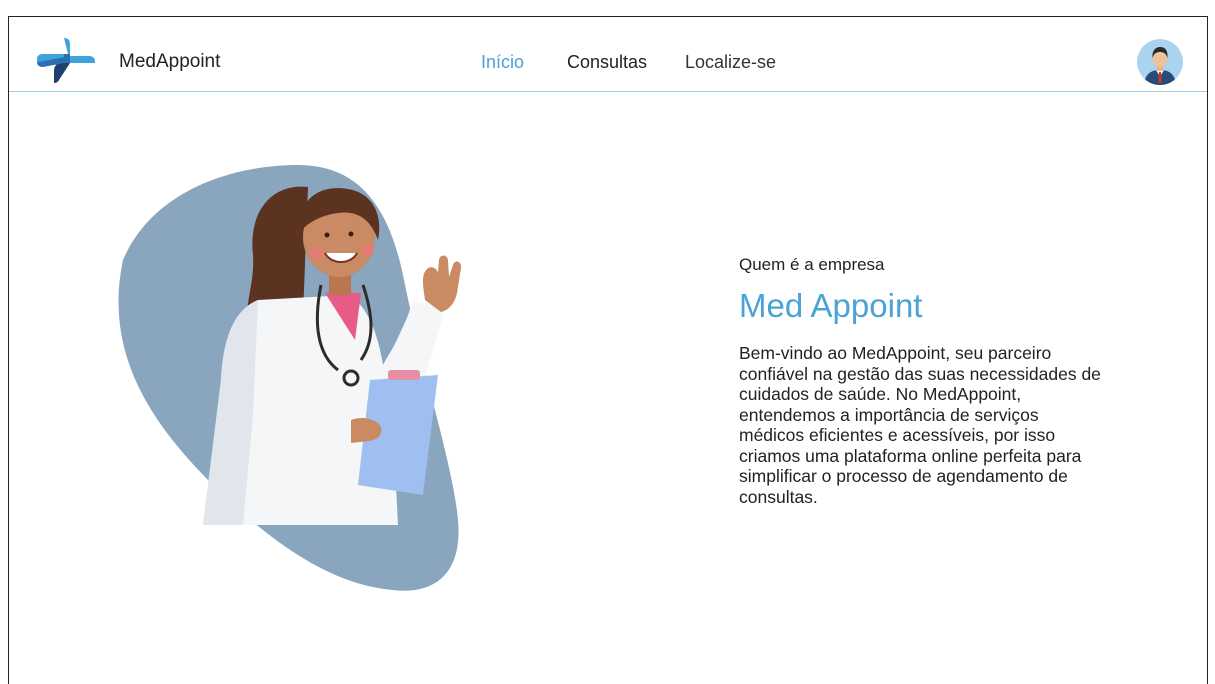 The image size is (1215, 684). I want to click on medical-cross-logo-icon, so click(66, 60).